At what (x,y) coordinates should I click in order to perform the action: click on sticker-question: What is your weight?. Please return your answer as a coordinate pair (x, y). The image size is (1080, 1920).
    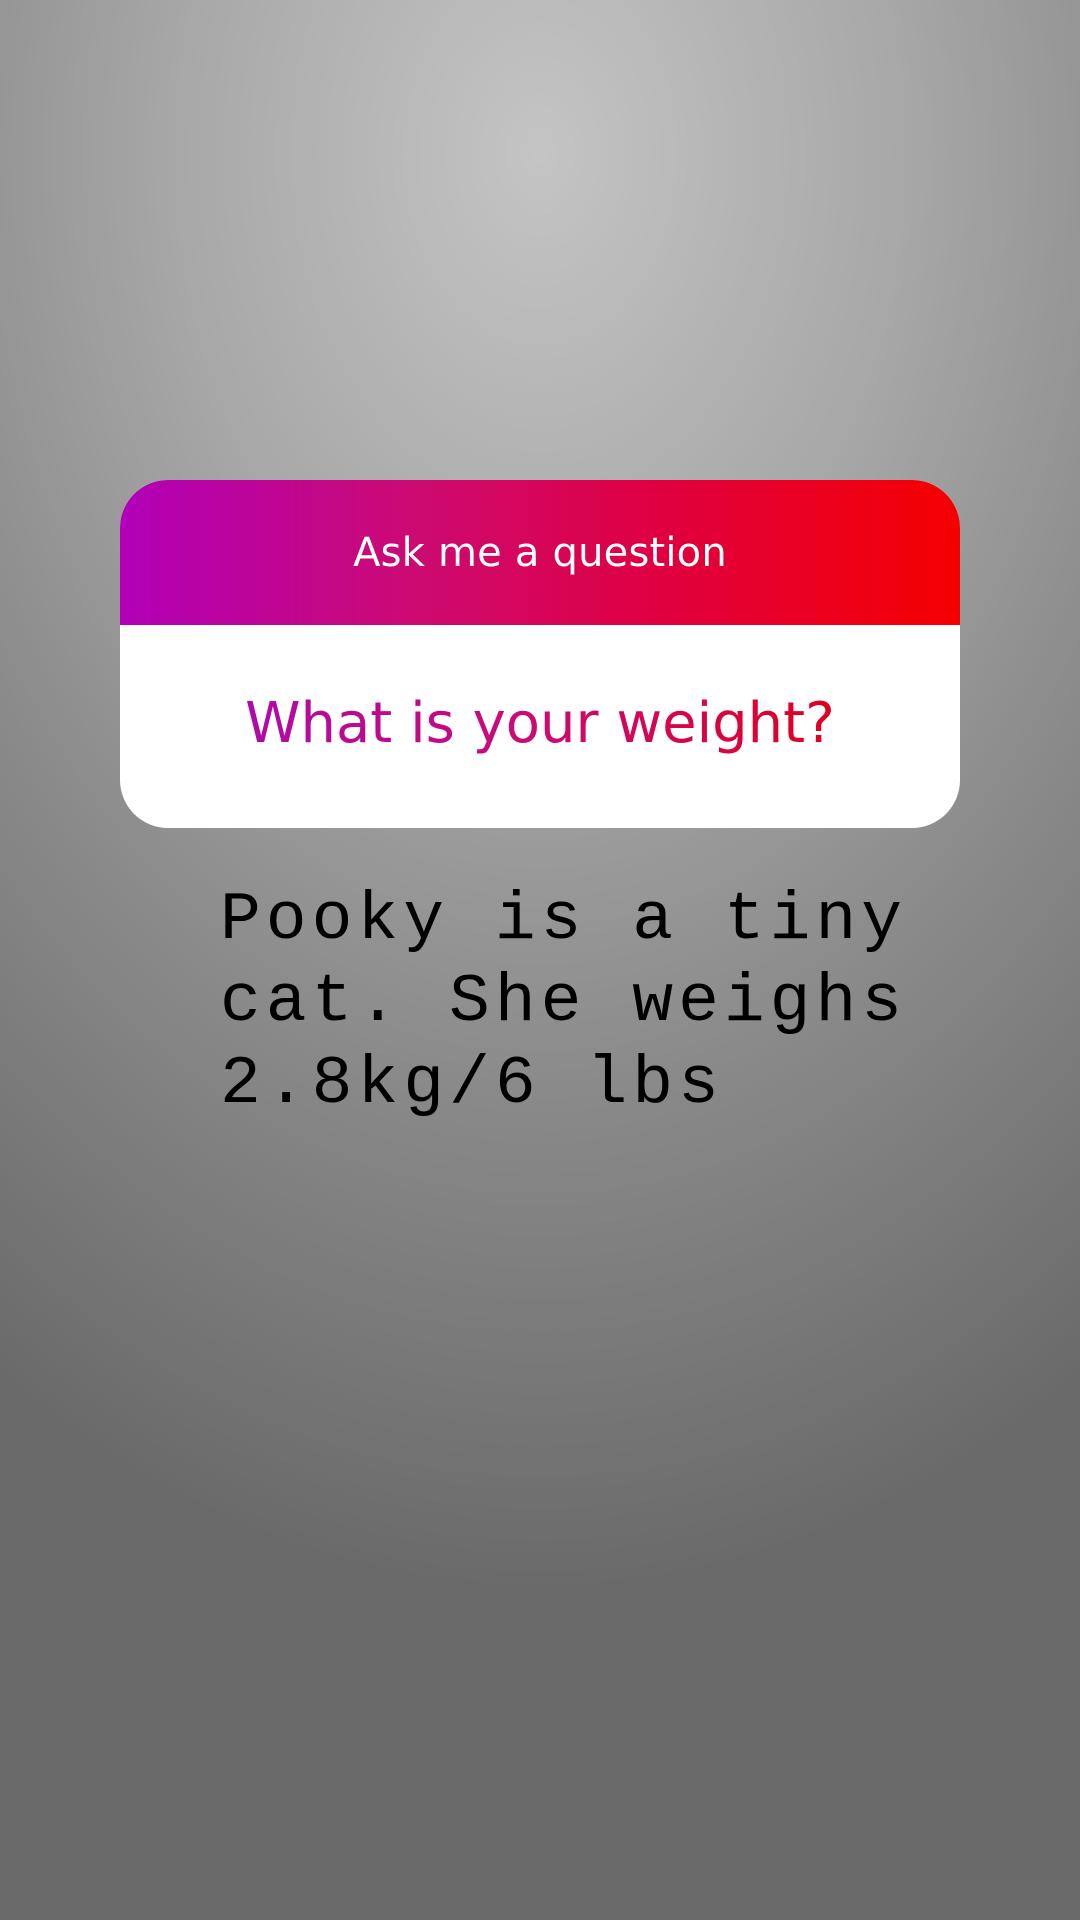
    Looking at the image, I should click on (540, 723).